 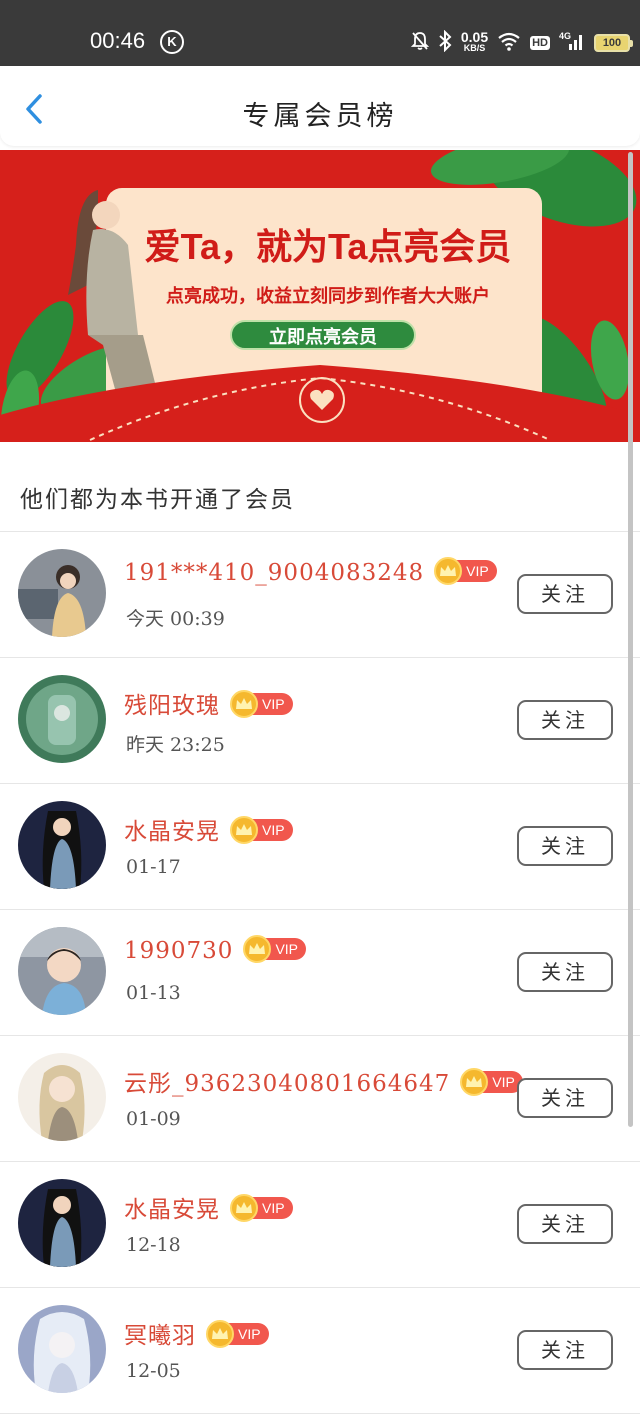 I want to click on member-row: 191***410_9004083248 VIP 今天 00:39 关注, so click(x=320, y=595).